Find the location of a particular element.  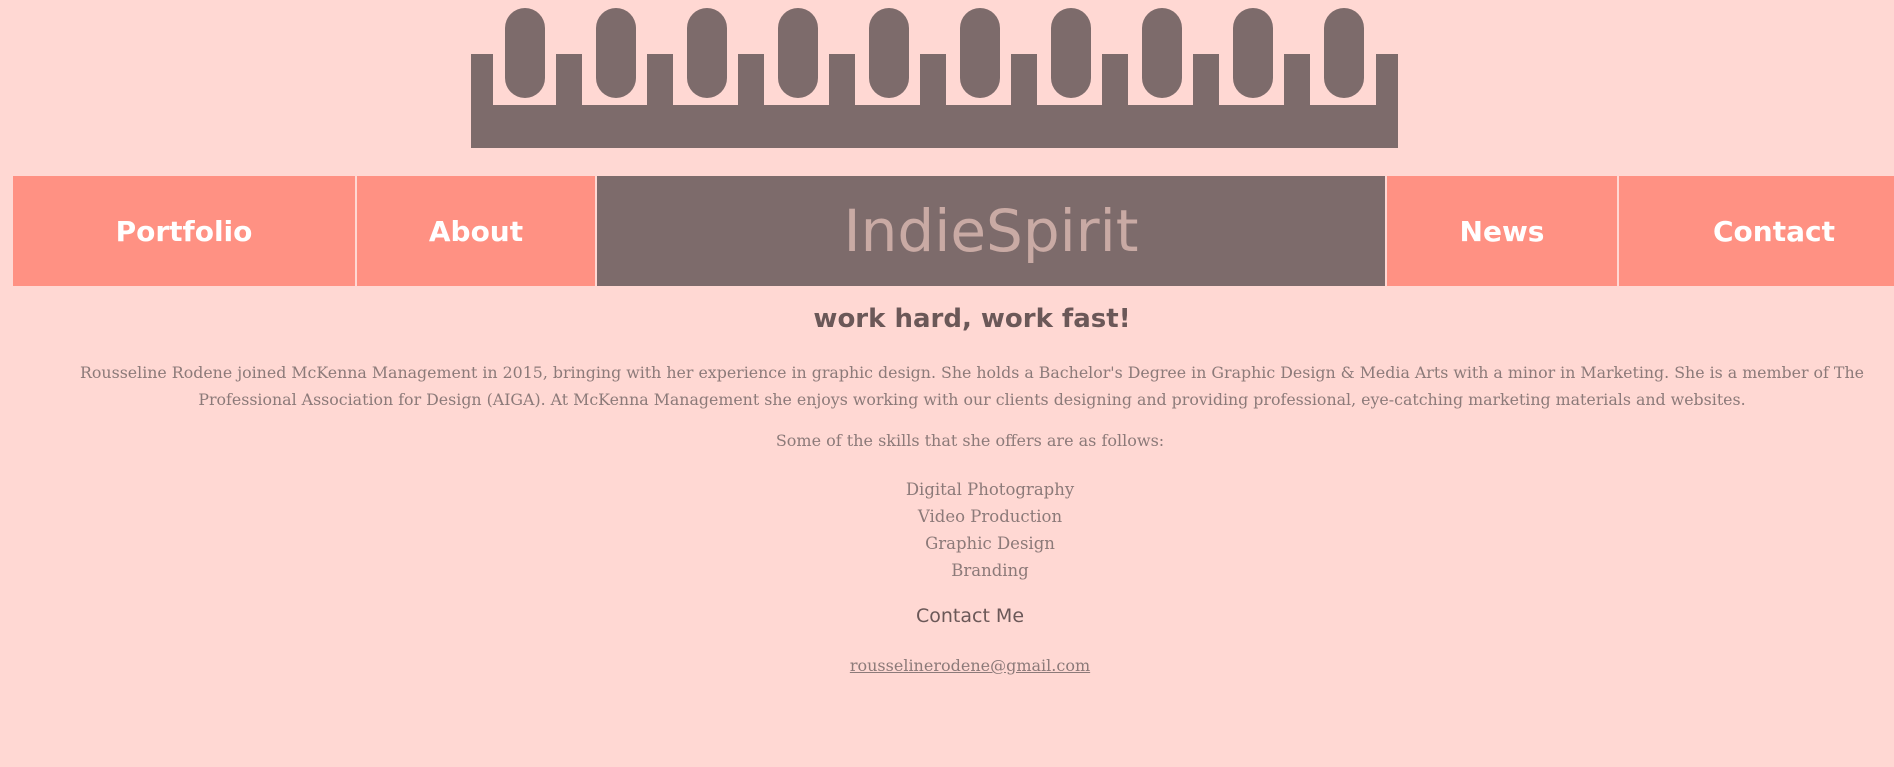

skill-item: Digital Photography is located at coordinates (990, 489).